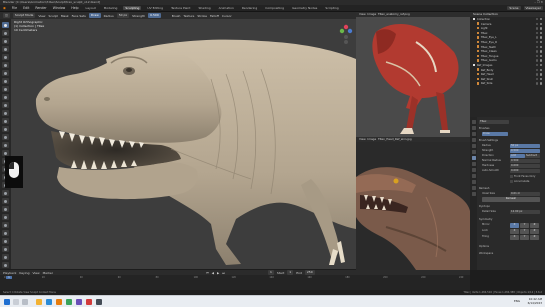  Describe the element at coordinates (214, 16) in the screenshot. I see `header-falloff-menu: Falloff` at that location.